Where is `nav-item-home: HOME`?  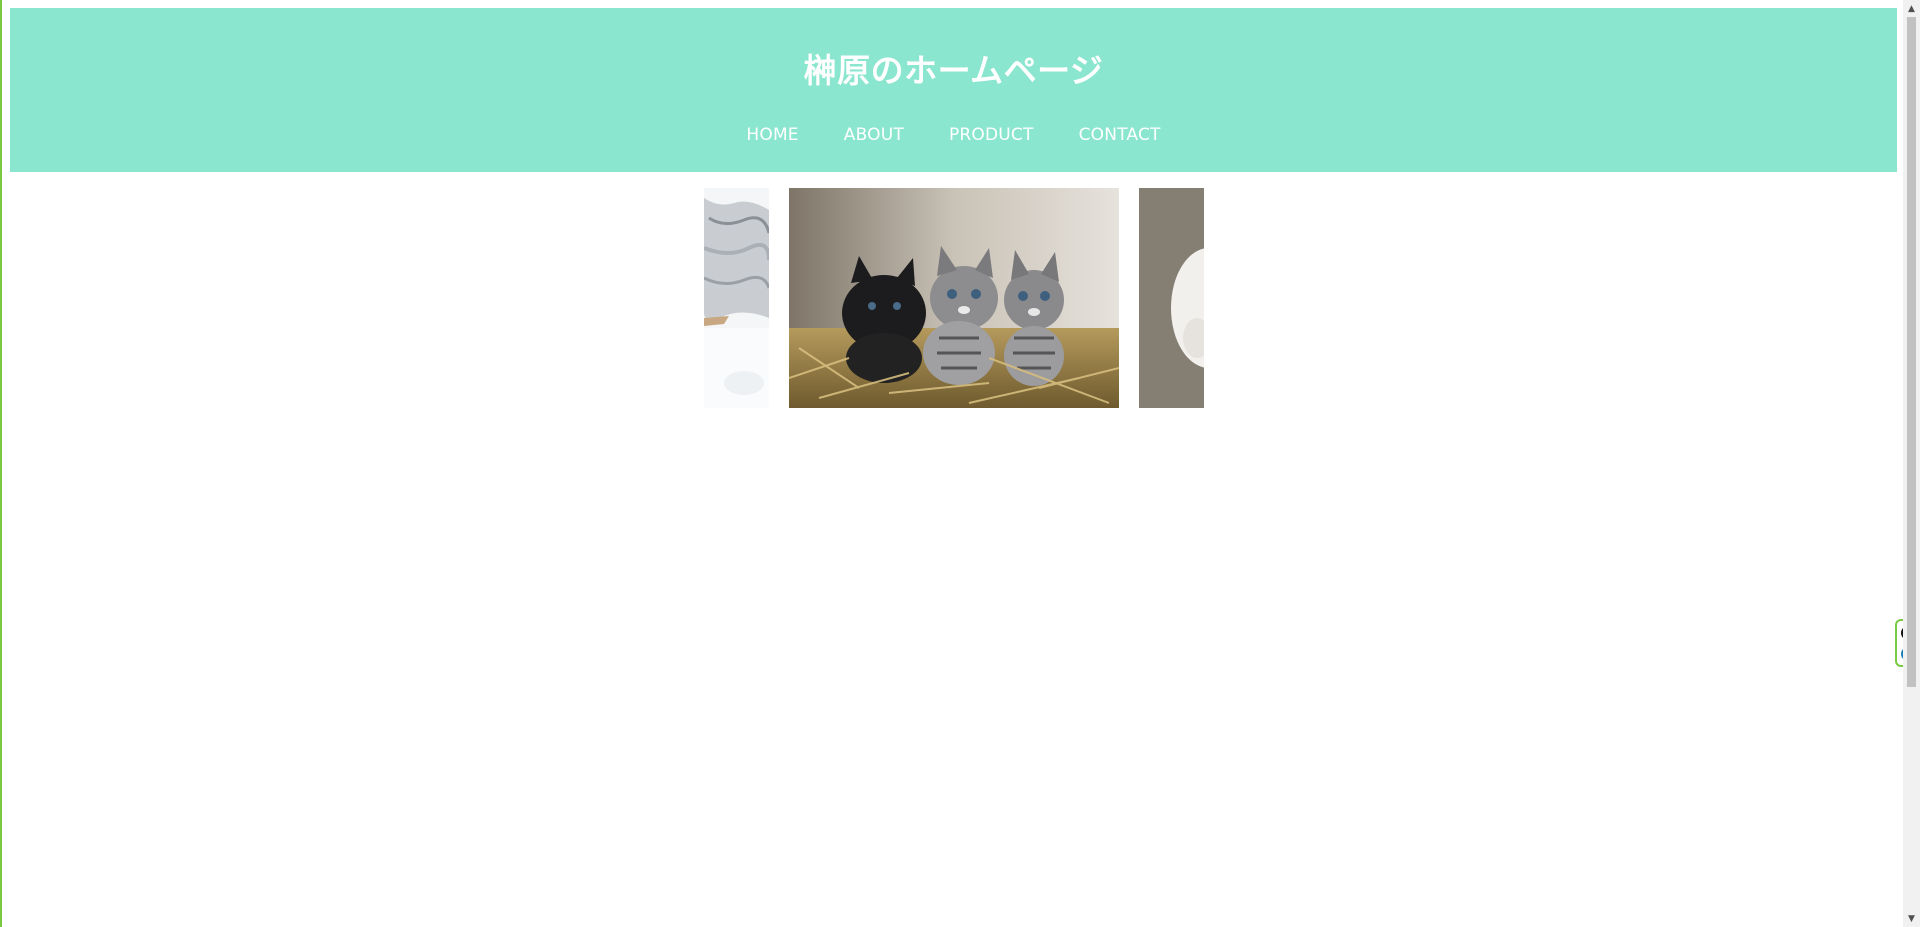 nav-item-home: HOME is located at coordinates (772, 135).